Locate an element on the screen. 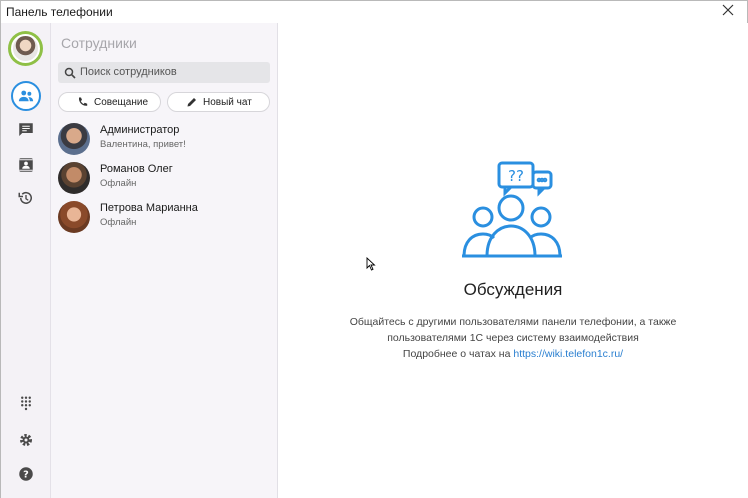  dialpad-icon is located at coordinates (26, 403).